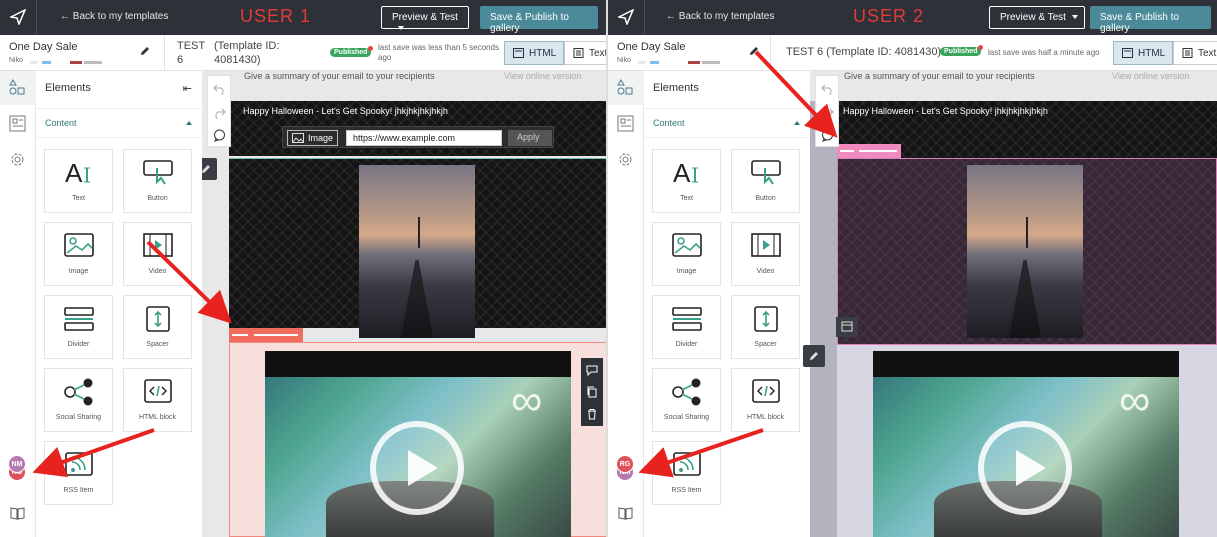 Image resolution: width=1217 pixels, height=537 pixels. I want to click on shapes-icon, so click(17, 87).